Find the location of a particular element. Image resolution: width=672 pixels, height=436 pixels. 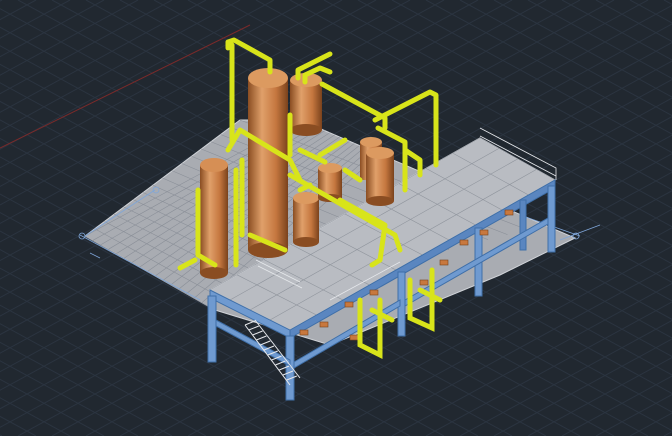

small-drum-center is located at coordinates (306, 219).